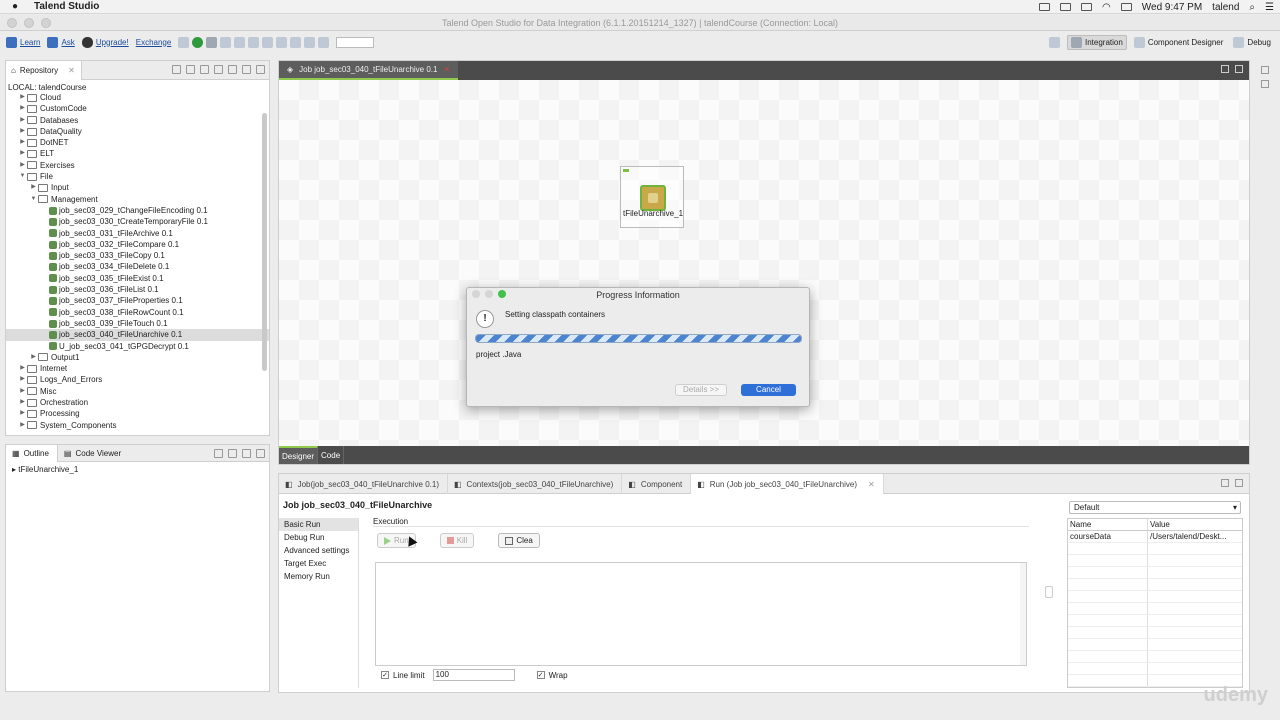 The width and height of the screenshot is (1280, 720). I want to click on refresh-icon, so click(204, 69).